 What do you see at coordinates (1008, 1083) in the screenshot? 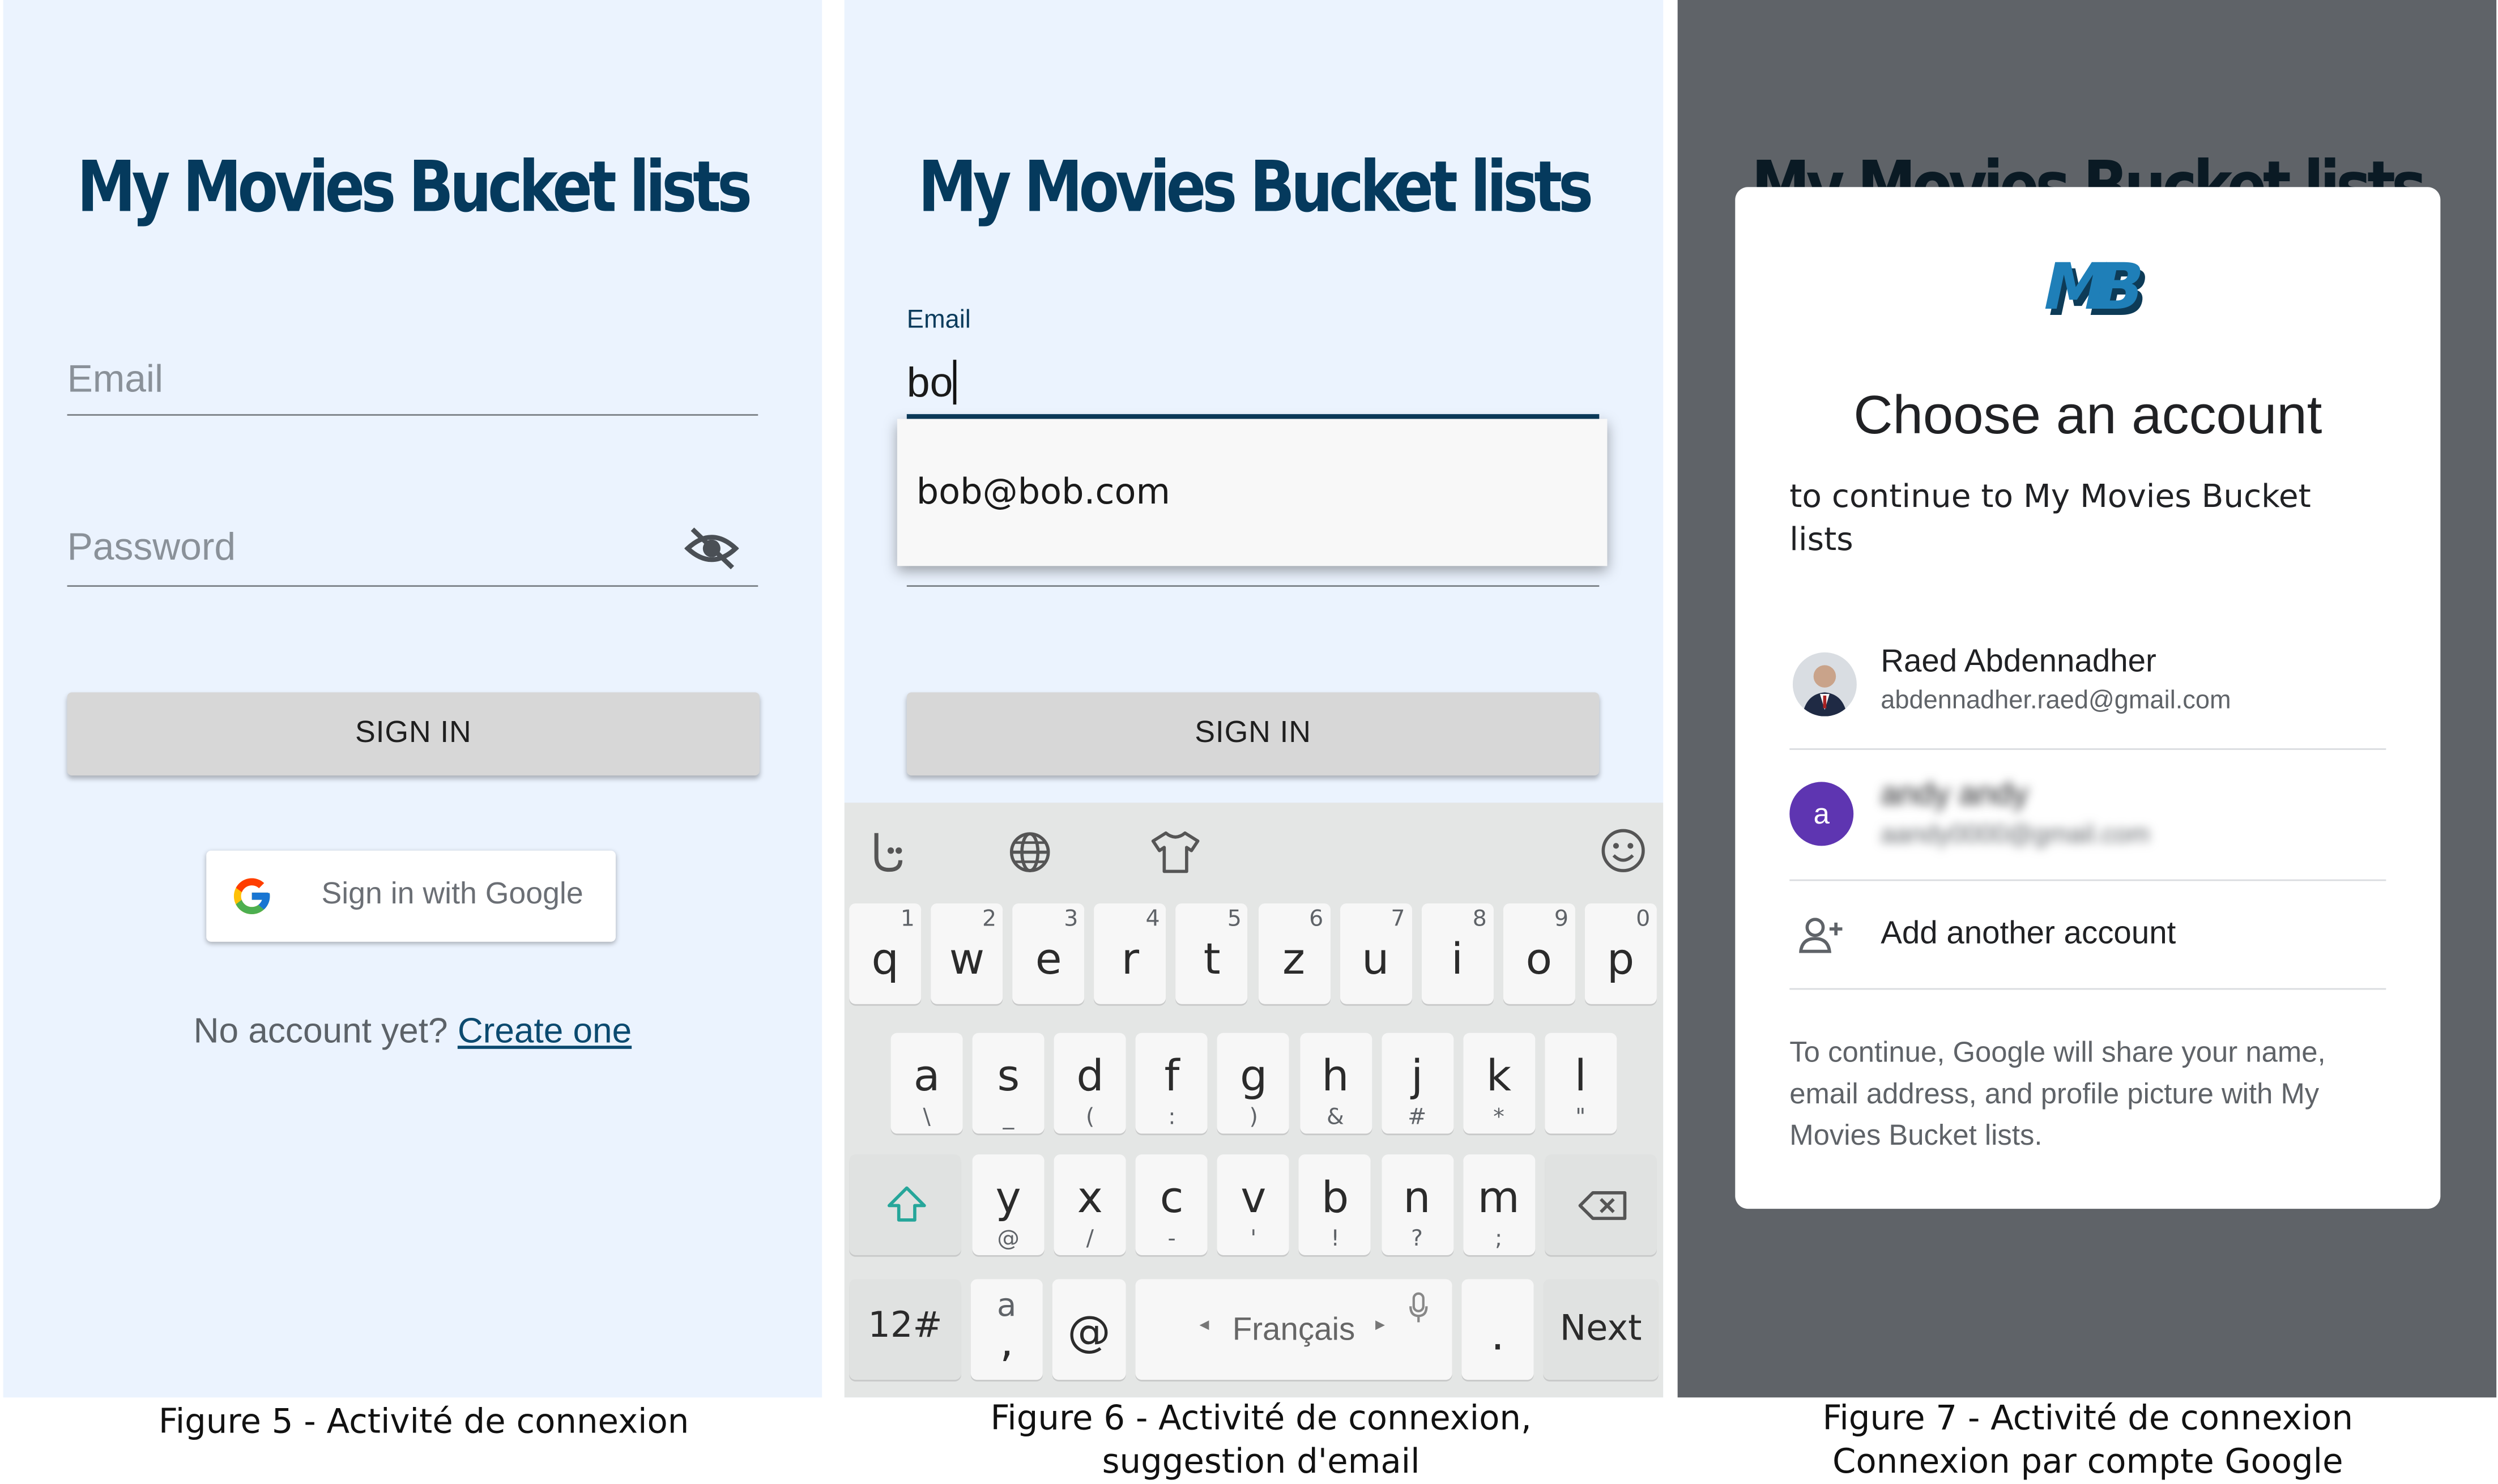
I see `key-s: _ s` at bounding box center [1008, 1083].